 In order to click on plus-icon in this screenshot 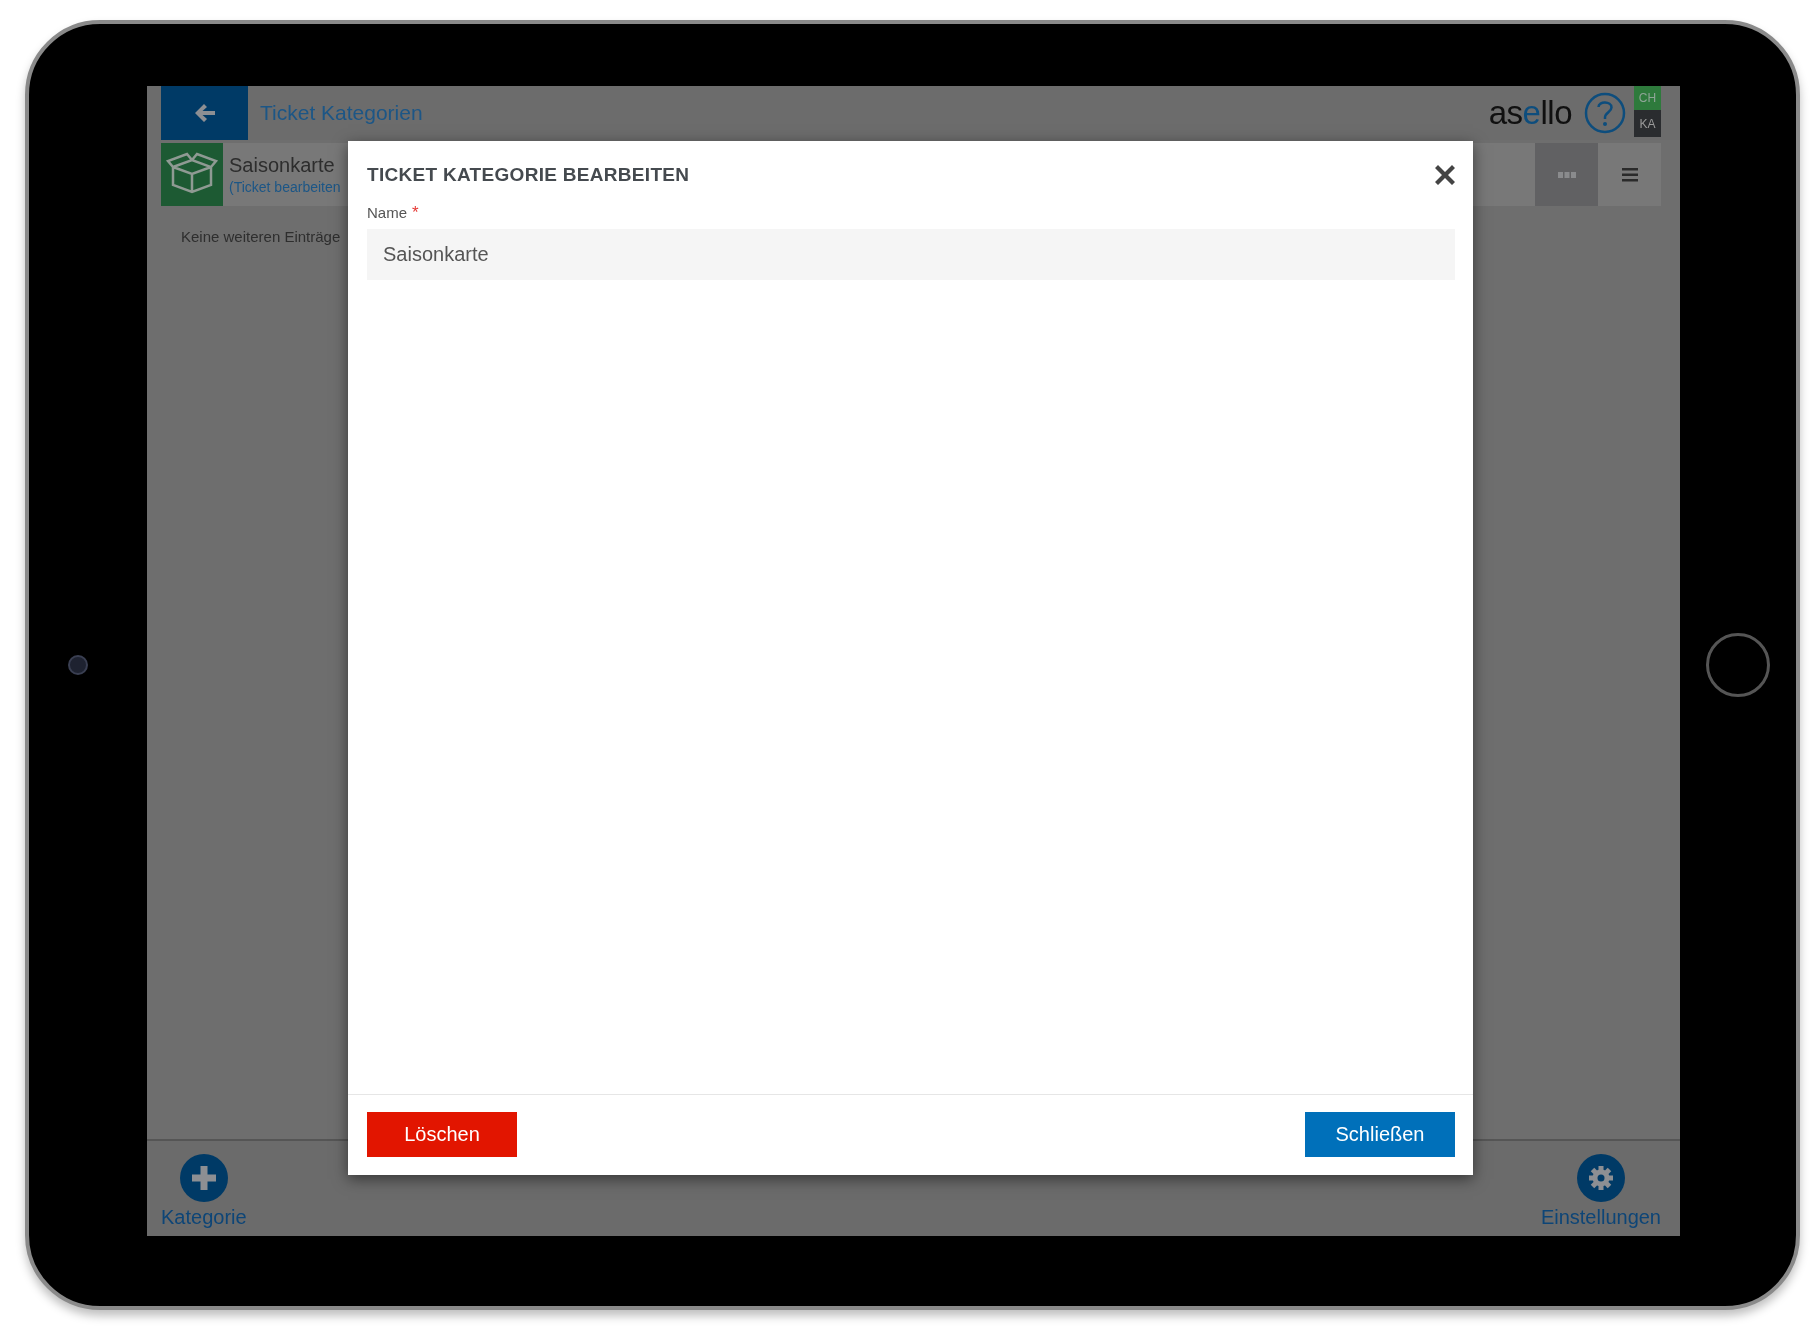, I will do `click(203, 1178)`.